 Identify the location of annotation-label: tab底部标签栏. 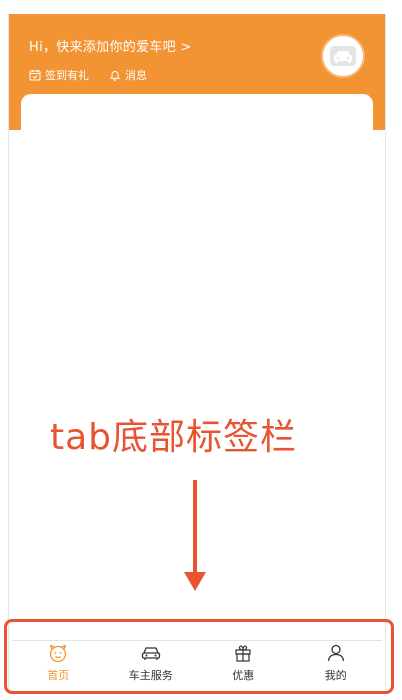
(174, 437).